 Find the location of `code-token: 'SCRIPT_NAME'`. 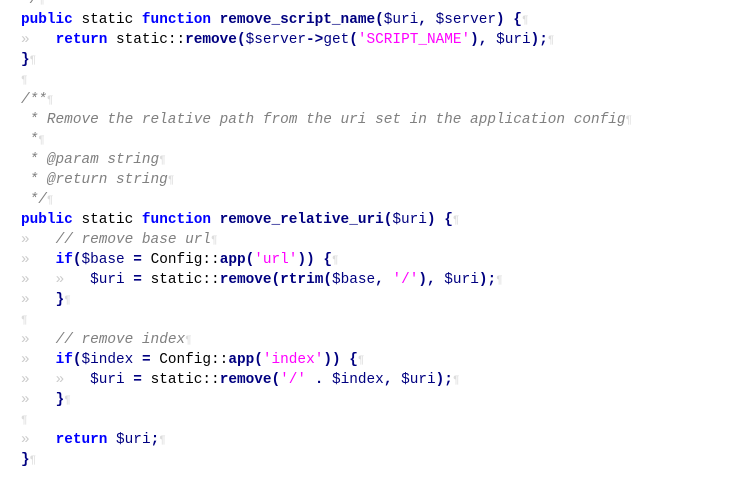

code-token: 'SCRIPT_NAME' is located at coordinates (414, 40).